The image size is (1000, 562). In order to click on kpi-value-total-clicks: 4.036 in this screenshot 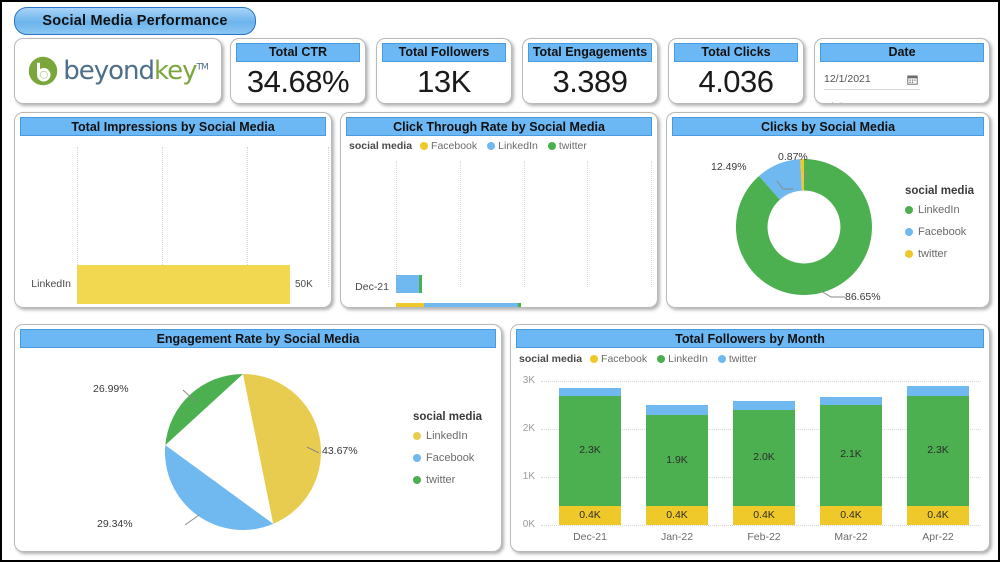, I will do `click(736, 81)`.